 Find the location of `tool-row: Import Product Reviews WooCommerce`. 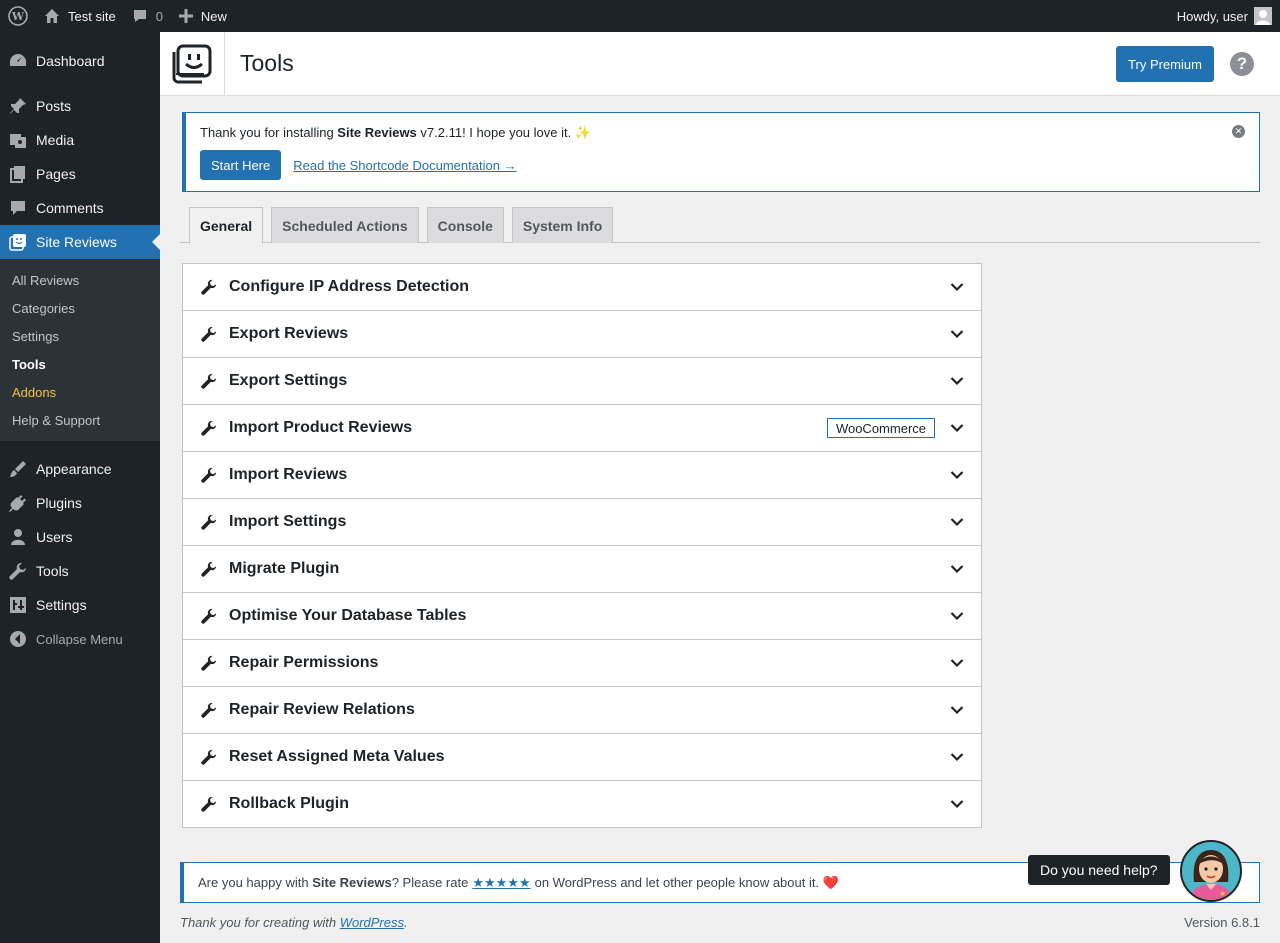

tool-row: Import Product Reviews WooCommerce is located at coordinates (582, 427).